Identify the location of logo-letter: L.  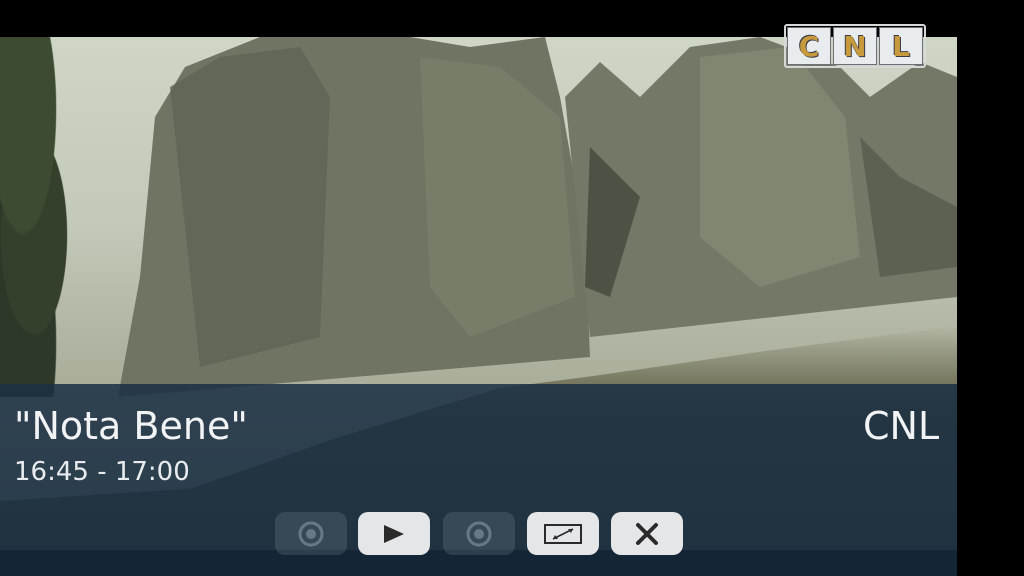
(901, 46).